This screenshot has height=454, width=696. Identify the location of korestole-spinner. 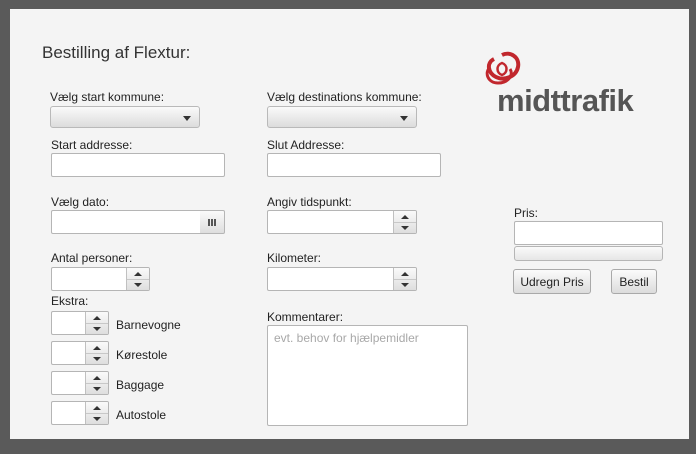
(80, 353).